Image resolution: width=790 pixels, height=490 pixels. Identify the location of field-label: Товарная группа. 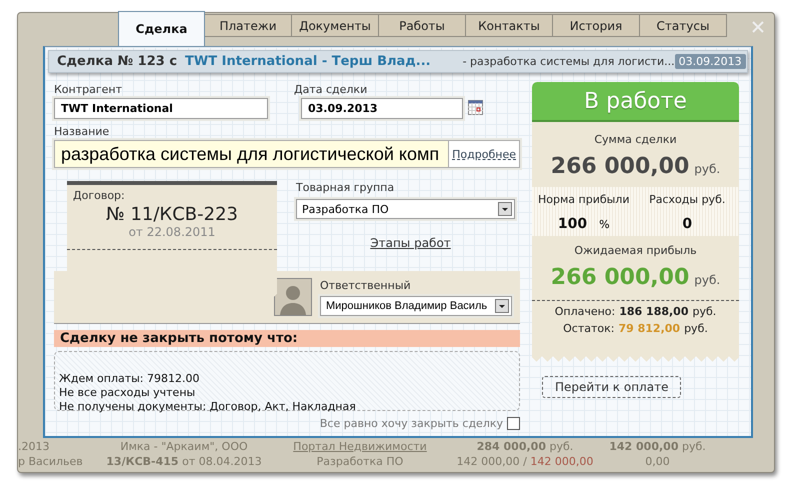
(346, 187).